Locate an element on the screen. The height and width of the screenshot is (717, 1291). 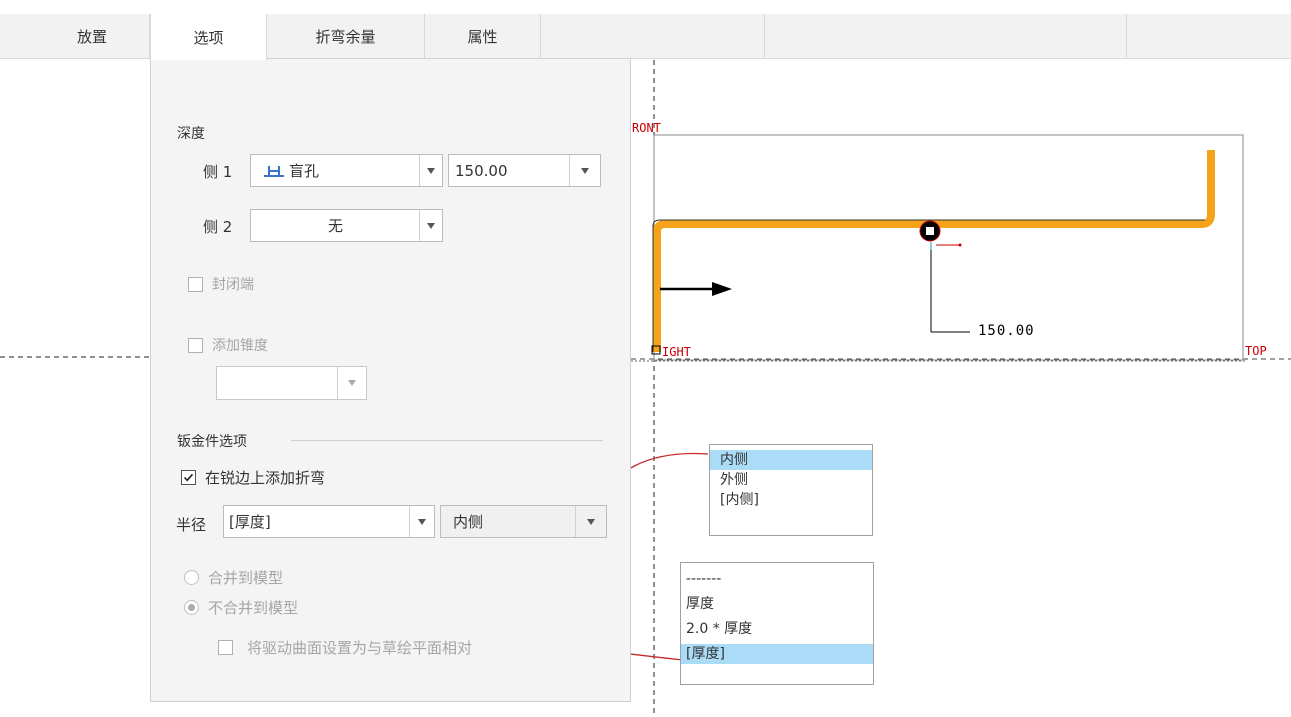
depth-section-title: 深度 is located at coordinates (191, 134).